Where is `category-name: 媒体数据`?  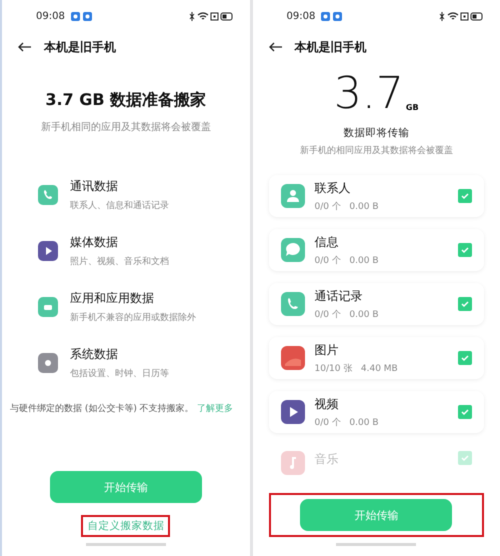 category-name: 媒体数据 is located at coordinates (94, 242).